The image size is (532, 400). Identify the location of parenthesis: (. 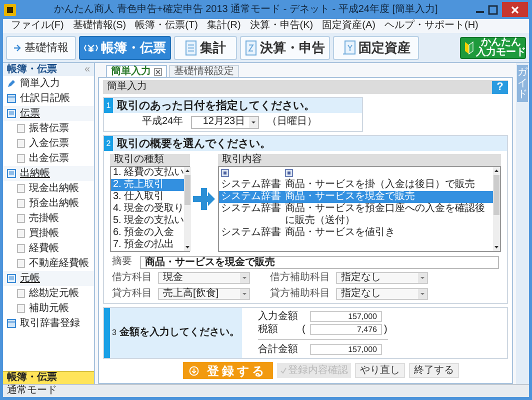
(304, 330).